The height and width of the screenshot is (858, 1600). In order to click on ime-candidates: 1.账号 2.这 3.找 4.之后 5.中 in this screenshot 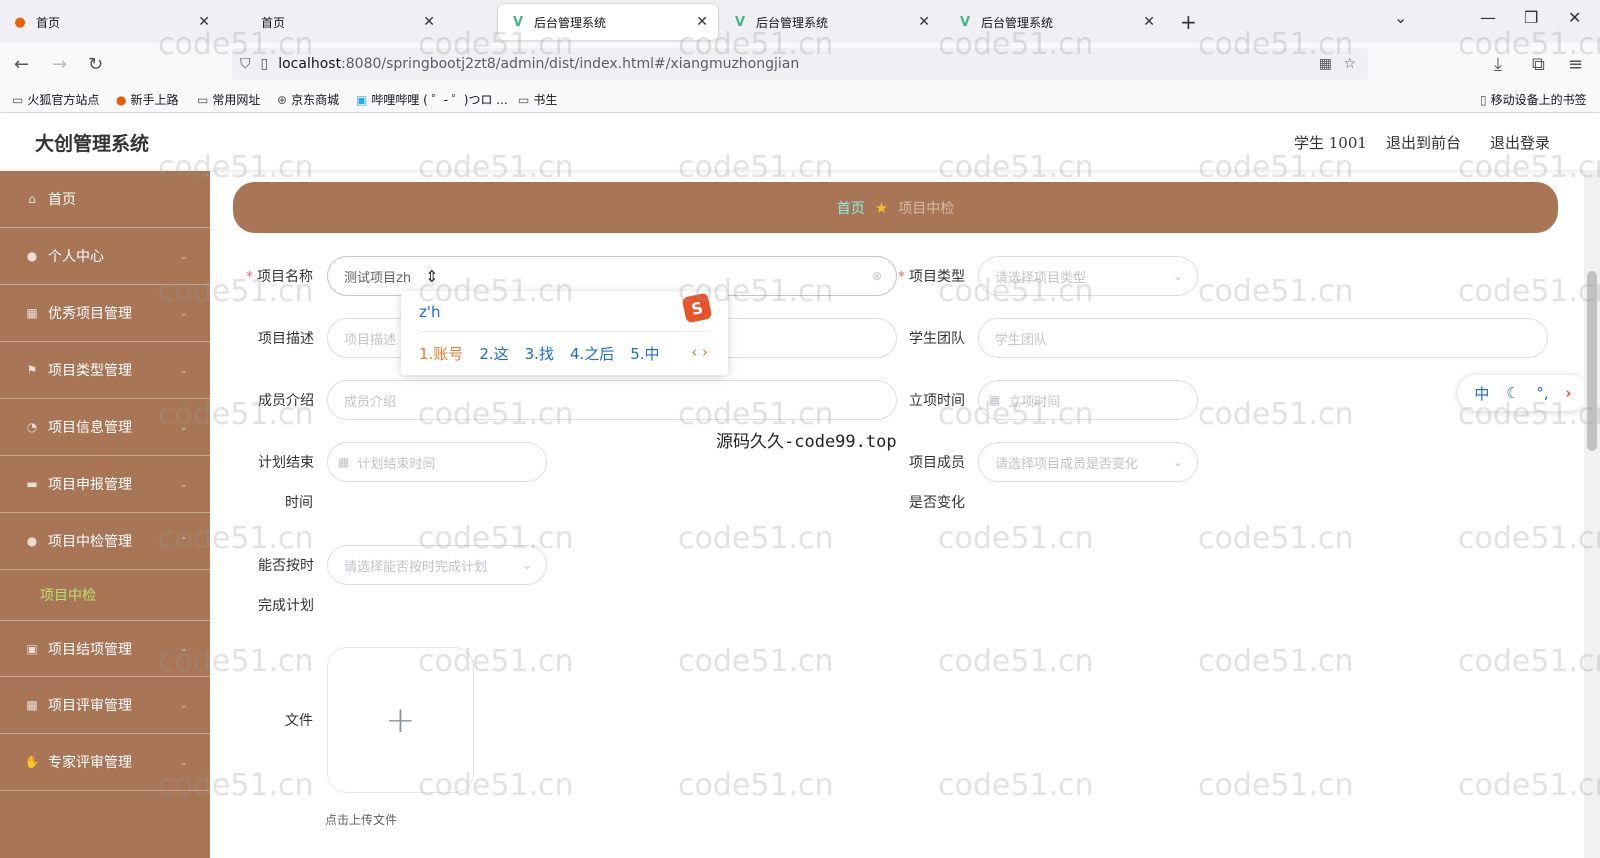, I will do `click(547, 353)`.